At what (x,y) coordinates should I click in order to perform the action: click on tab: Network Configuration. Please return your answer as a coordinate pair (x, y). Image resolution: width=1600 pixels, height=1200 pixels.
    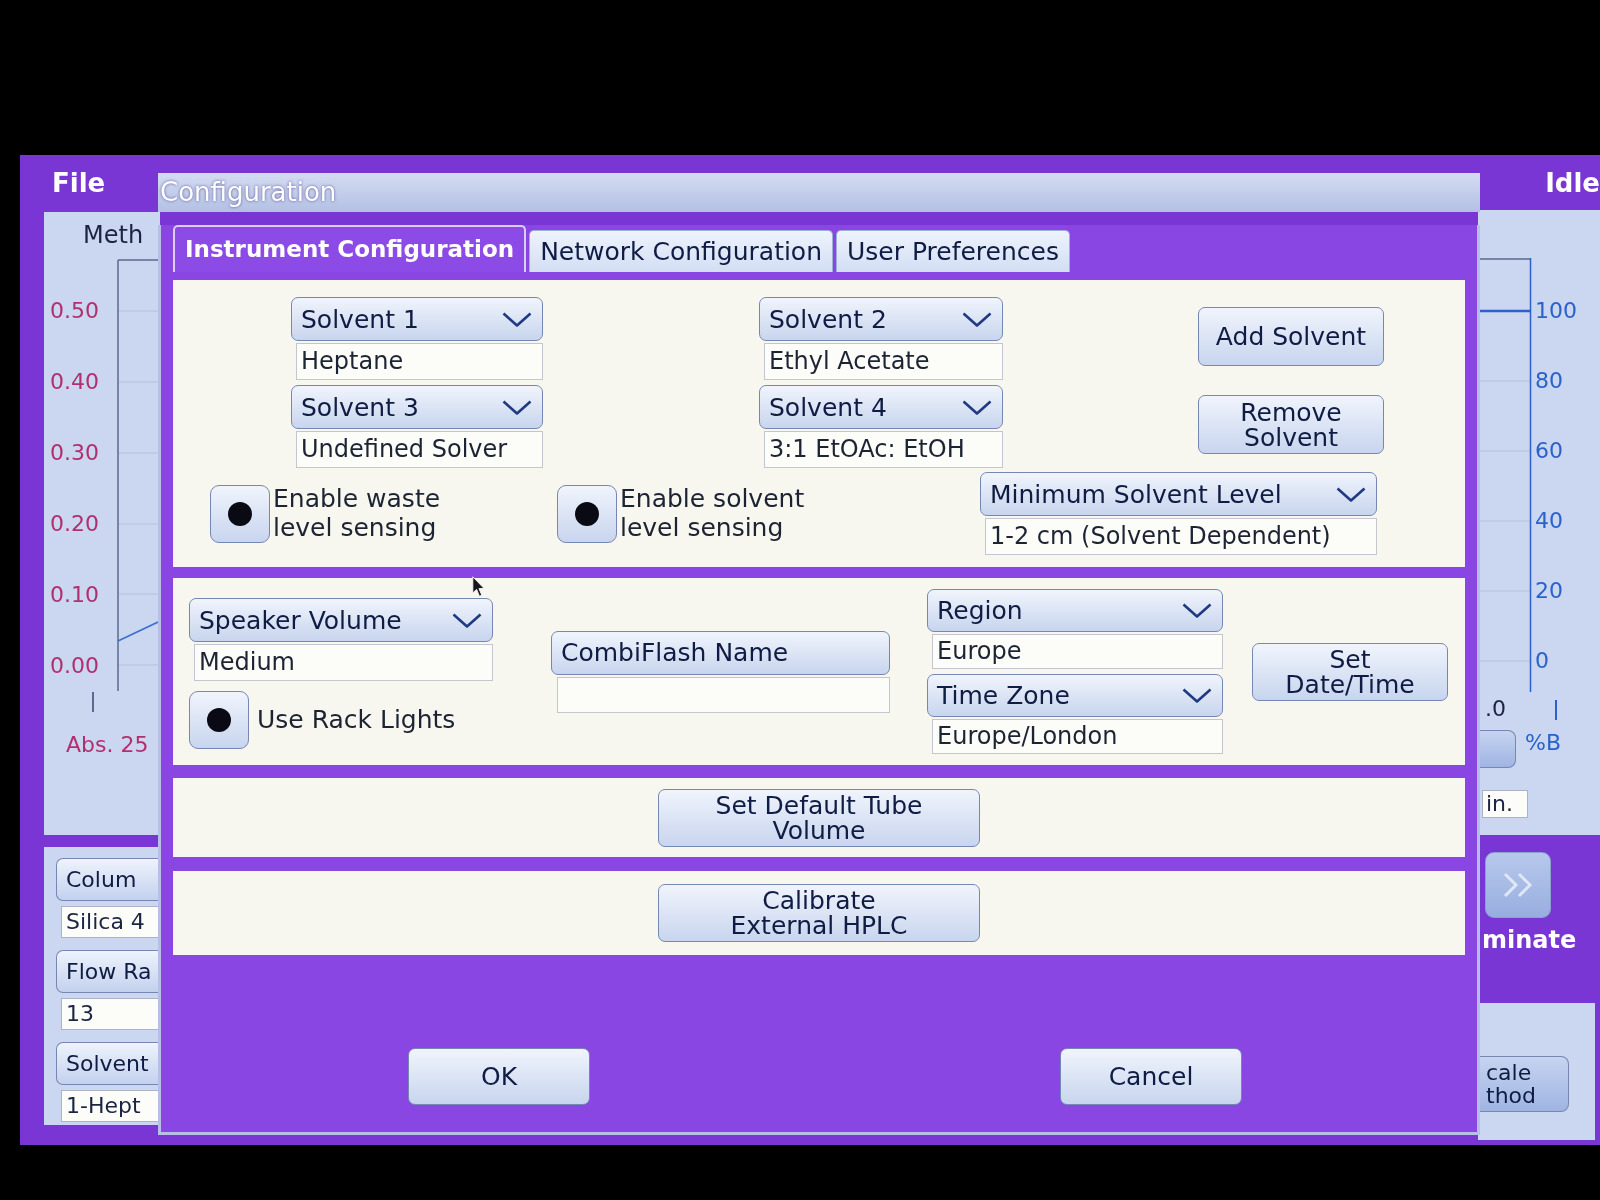
    Looking at the image, I should click on (681, 251).